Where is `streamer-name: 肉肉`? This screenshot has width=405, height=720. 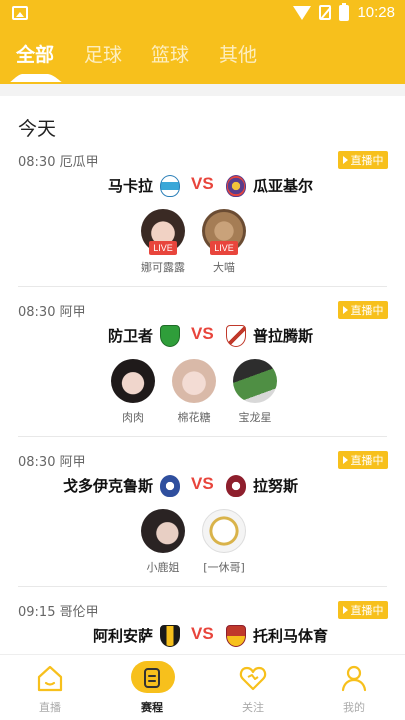
streamer-name: 肉肉 is located at coordinates (133, 417).